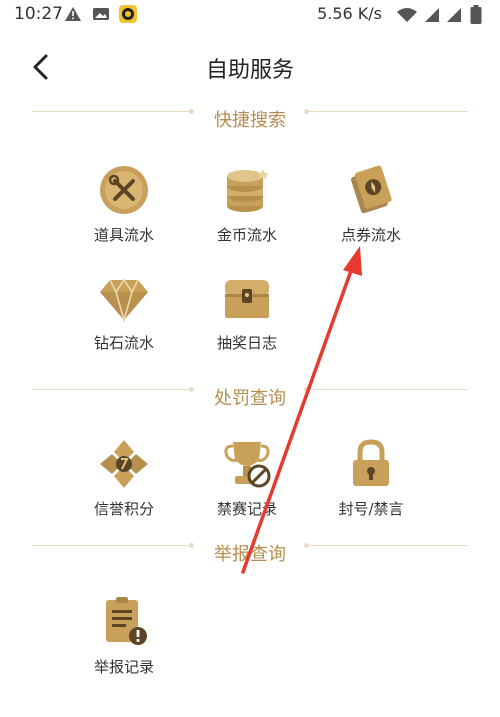  I want to click on item-report-record: 举报记录, so click(124, 646).